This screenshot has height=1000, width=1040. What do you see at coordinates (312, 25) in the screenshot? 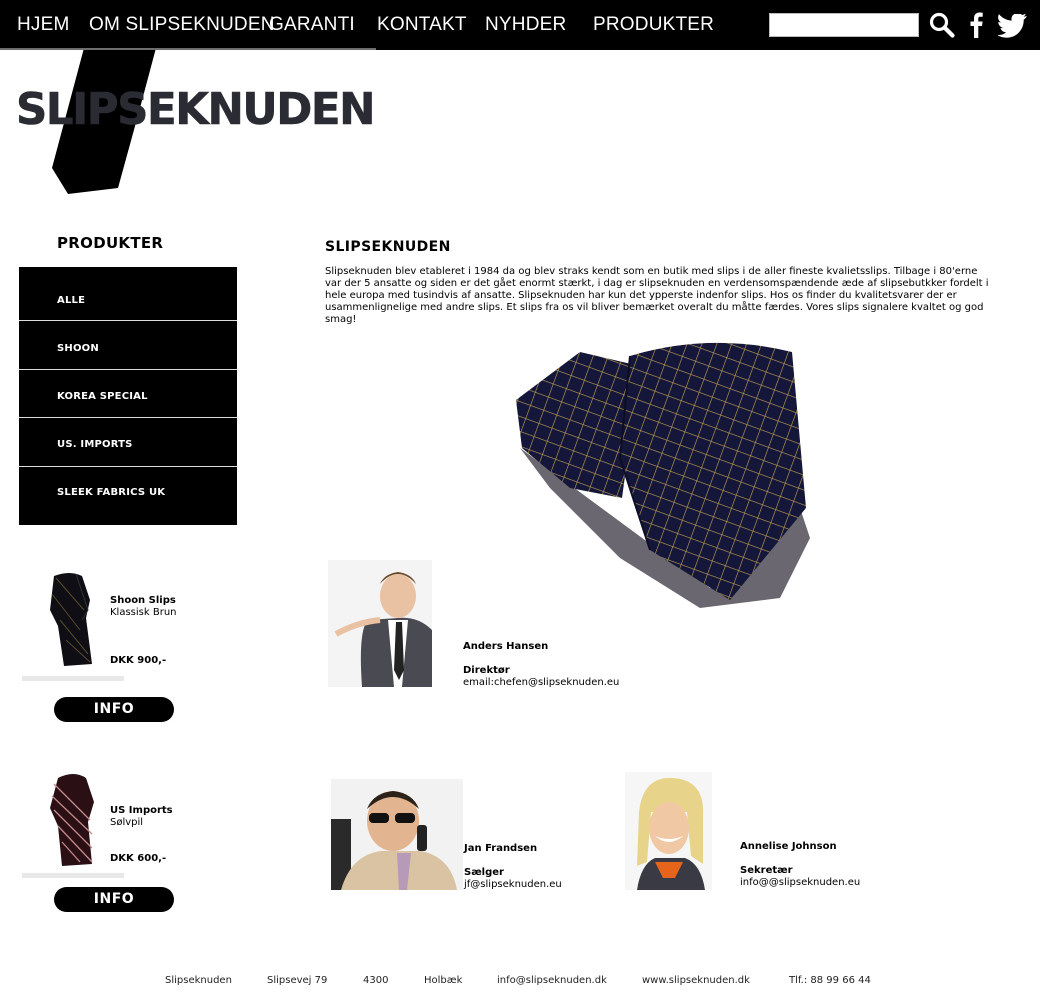
I see `nav-link-garanti: GARANTI` at bounding box center [312, 25].